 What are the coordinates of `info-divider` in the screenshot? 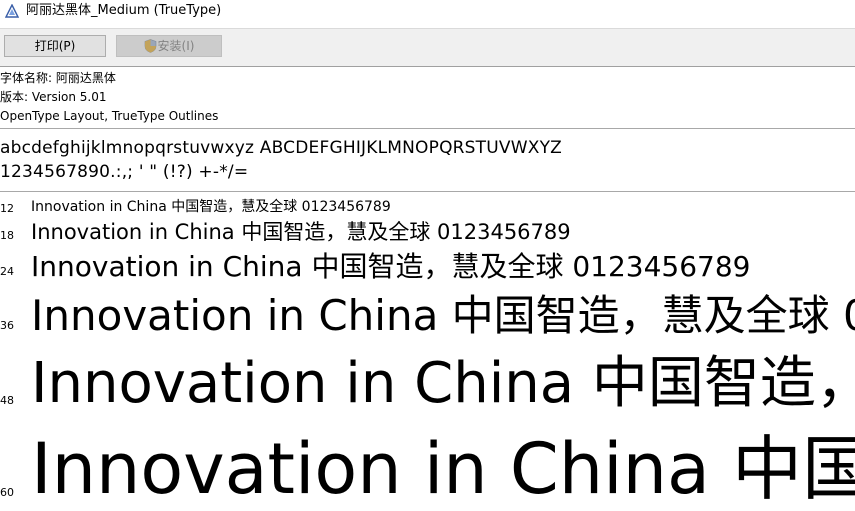 It's located at (427, 128).